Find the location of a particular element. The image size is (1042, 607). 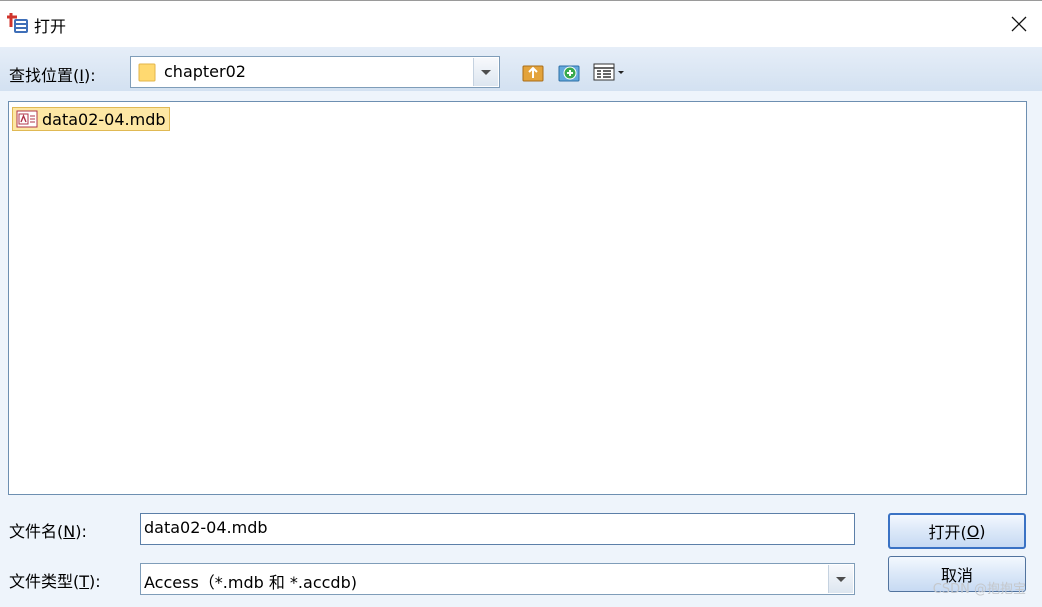

new-folder-icon is located at coordinates (569, 72).